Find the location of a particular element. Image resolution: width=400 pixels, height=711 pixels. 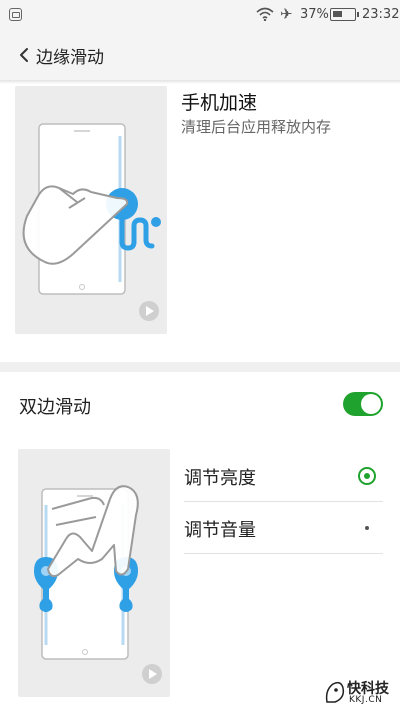

double-swipe-illustration is located at coordinates (94, 573).